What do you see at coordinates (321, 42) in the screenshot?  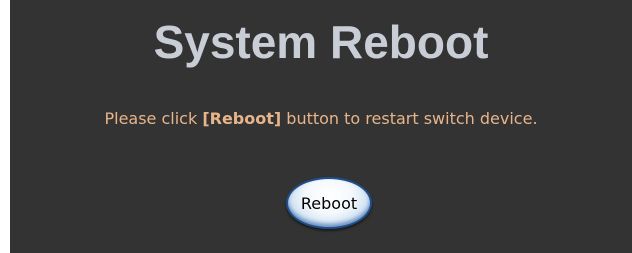 I see `page-title: System Reboot` at bounding box center [321, 42].